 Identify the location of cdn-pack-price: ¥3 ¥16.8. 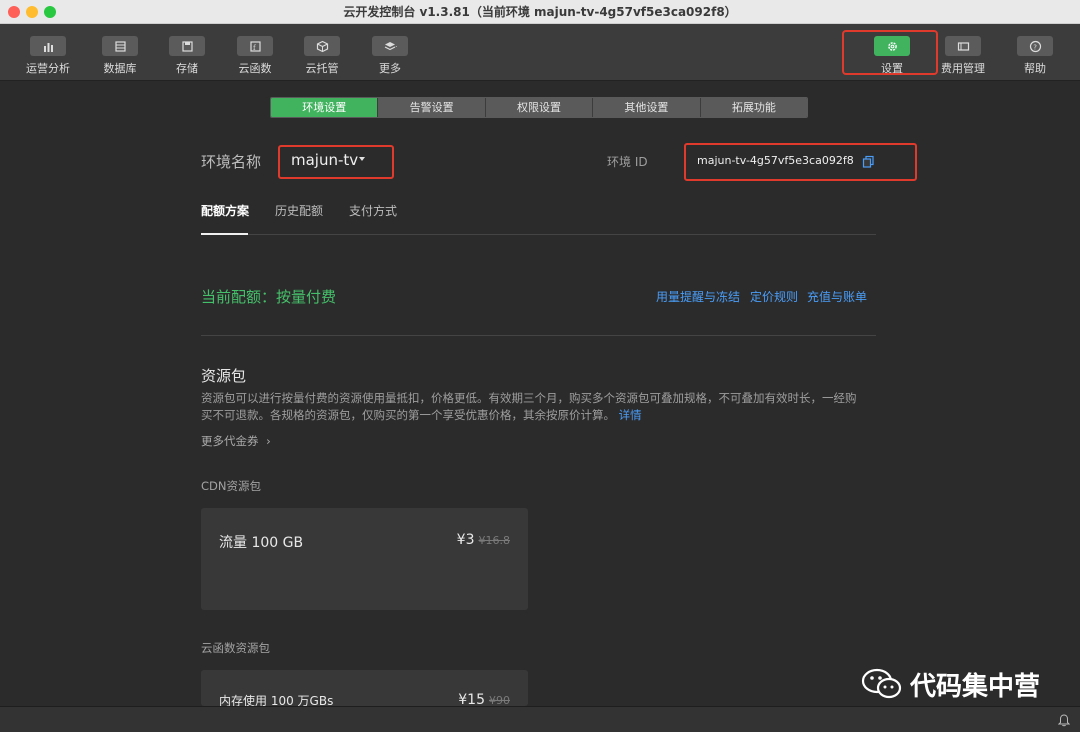
(483, 540).